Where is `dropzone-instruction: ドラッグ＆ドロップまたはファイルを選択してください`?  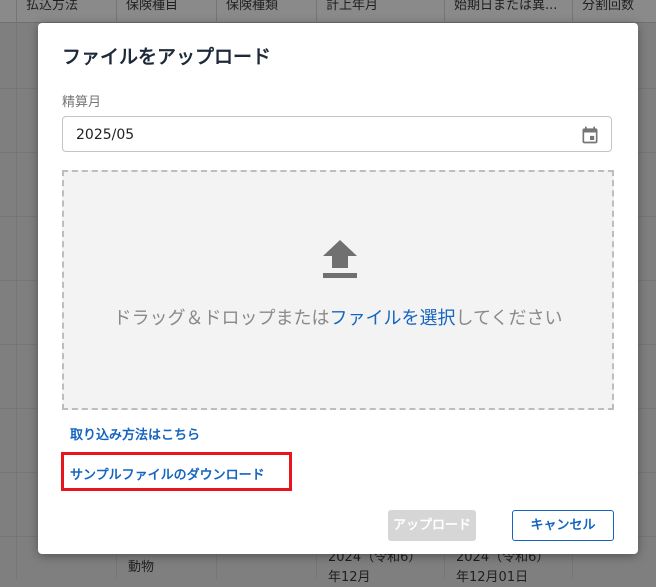 dropzone-instruction: ドラッグ＆ドロップまたはファイルを選択してください is located at coordinates (338, 317).